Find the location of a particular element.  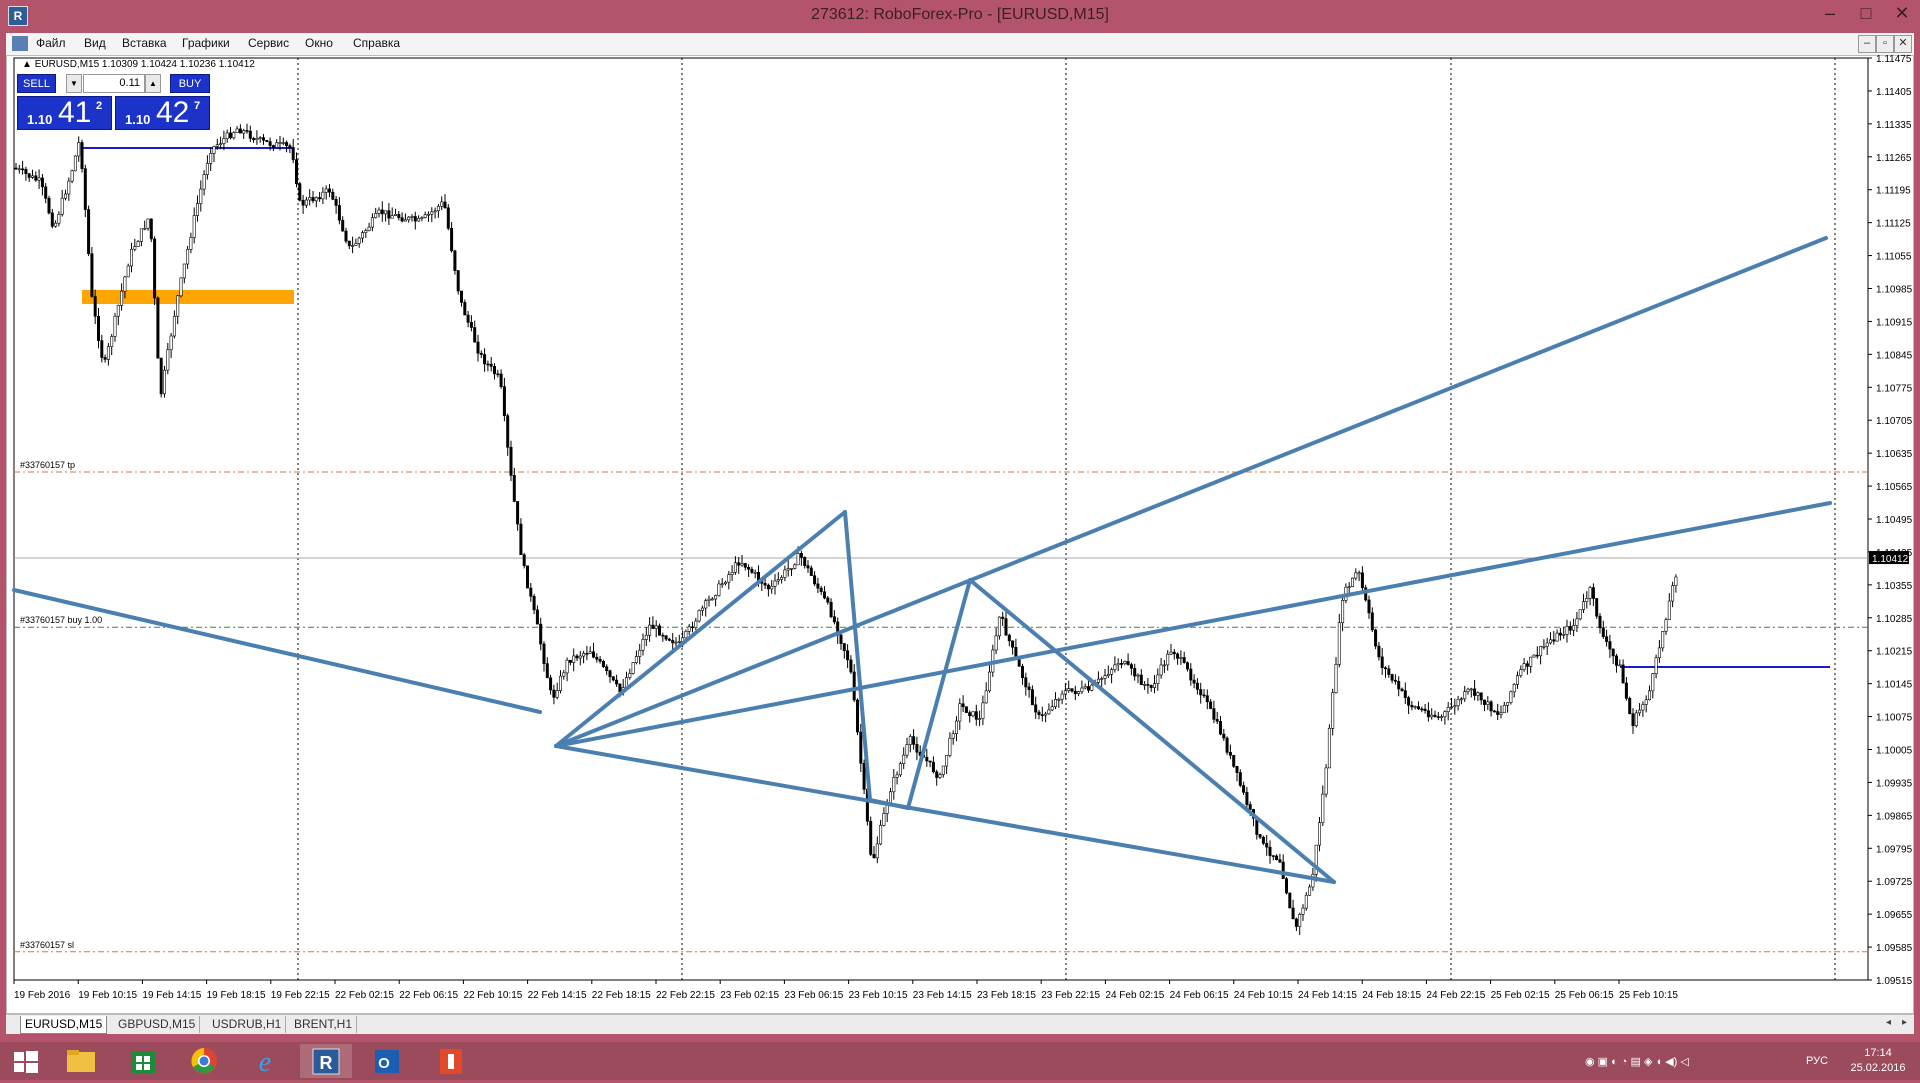

y-tick-label: 1.09655 is located at coordinates (1894, 915).